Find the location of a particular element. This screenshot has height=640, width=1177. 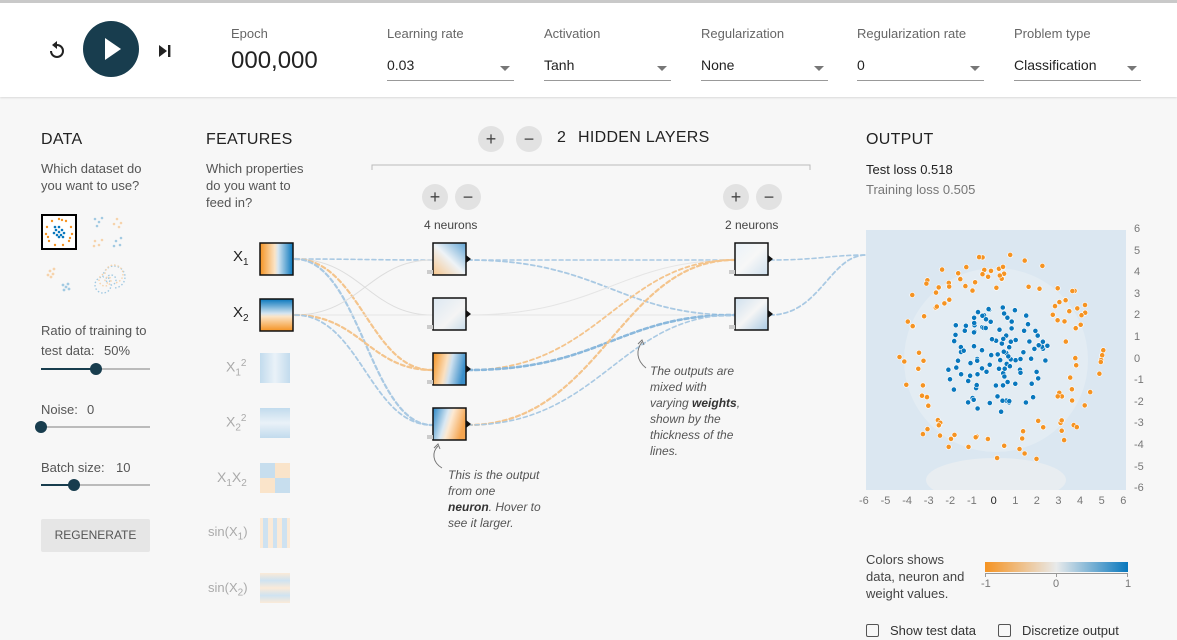

x-tick-label: -2 is located at coordinates (950, 501).